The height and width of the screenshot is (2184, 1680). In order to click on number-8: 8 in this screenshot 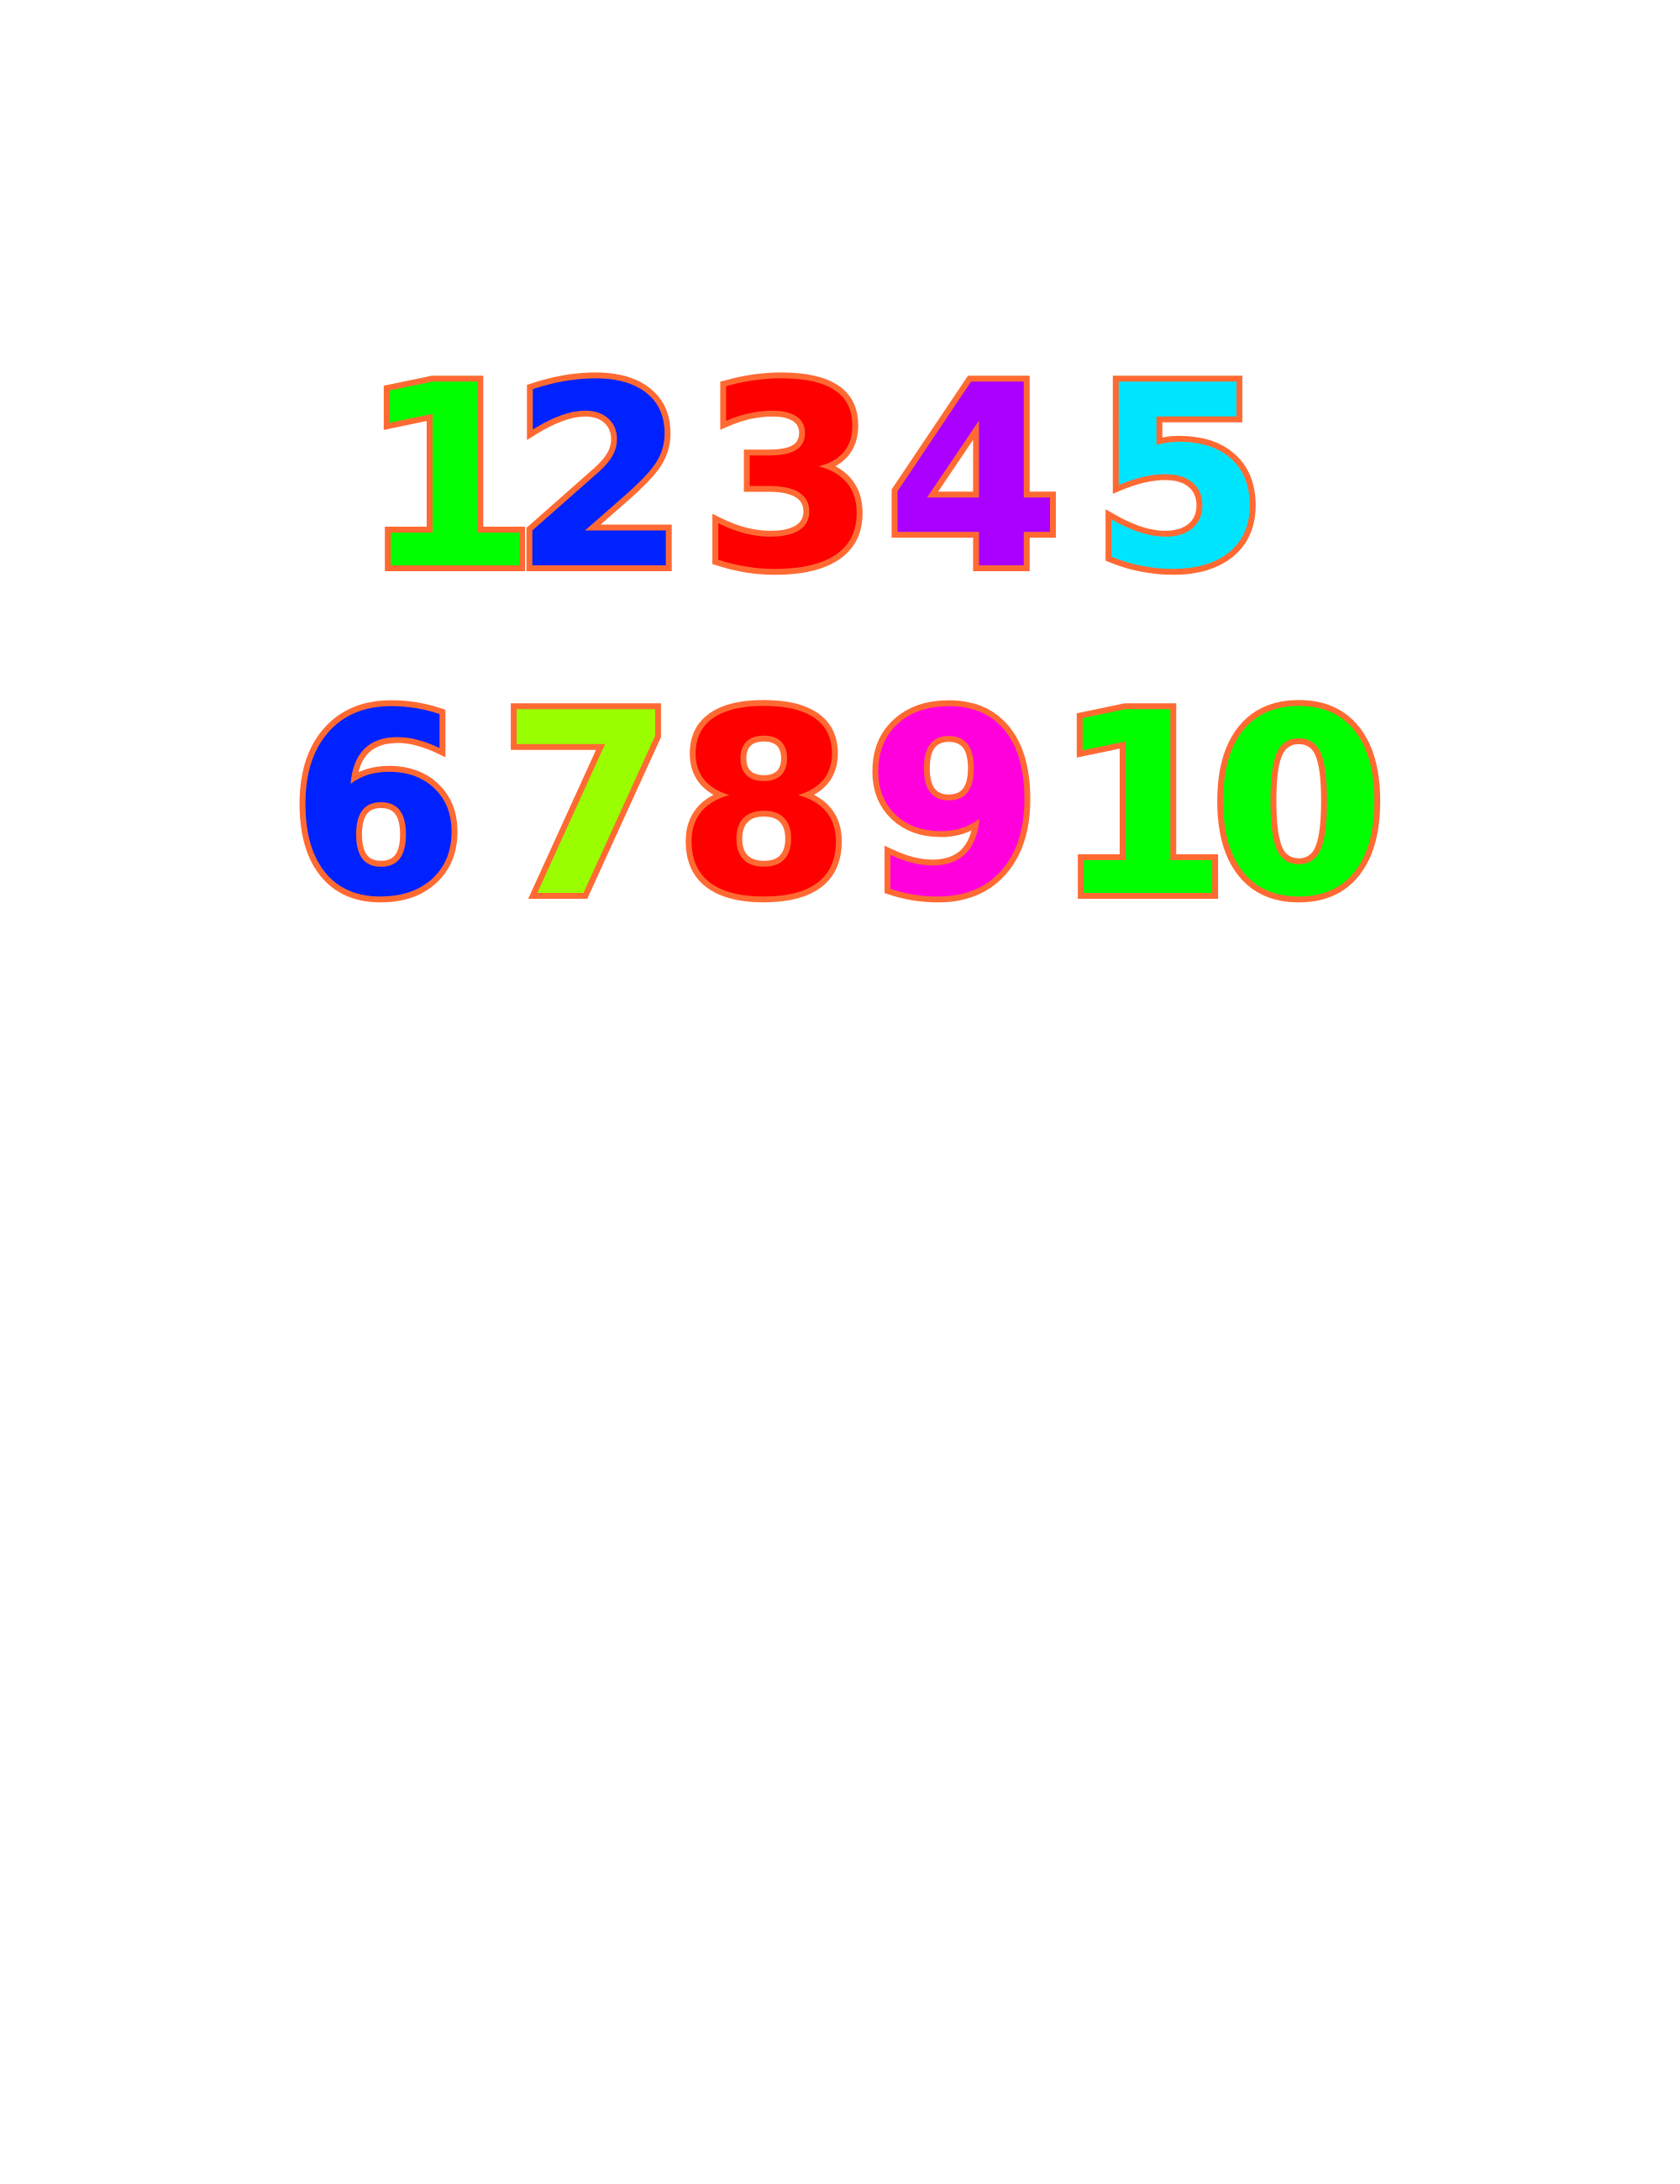, I will do `click(764, 806)`.